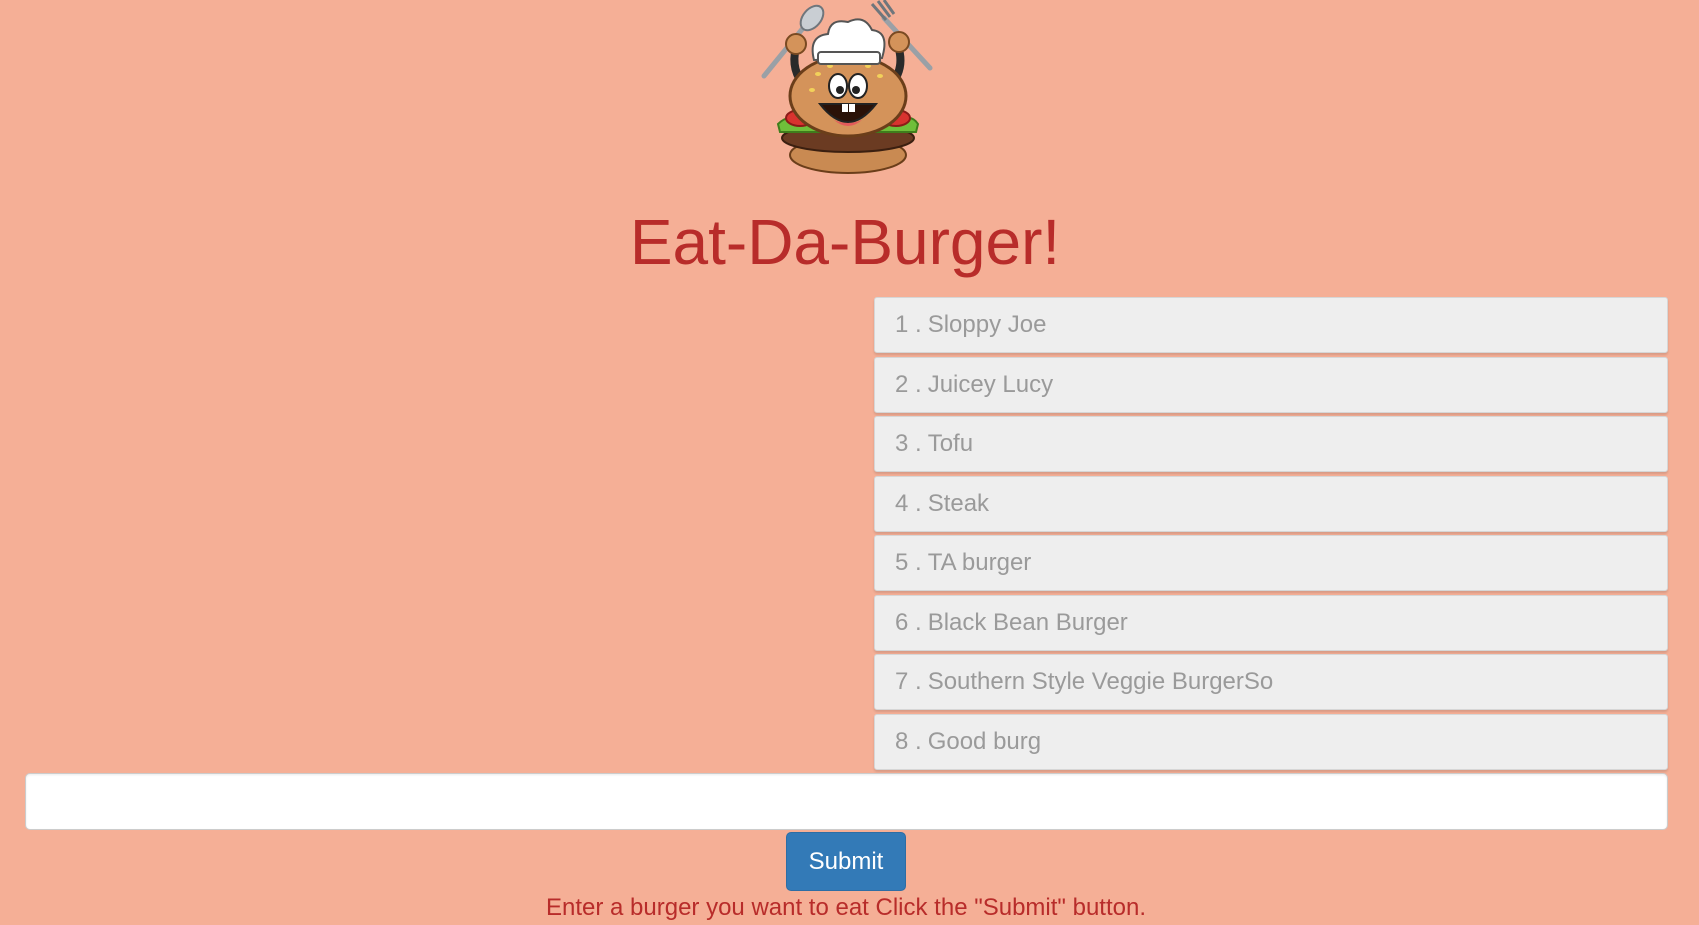 Image resolution: width=1699 pixels, height=925 pixels. Describe the element at coordinates (1271, 384) in the screenshot. I see `burger-list-item: 2 . Juicey Lucy` at that location.